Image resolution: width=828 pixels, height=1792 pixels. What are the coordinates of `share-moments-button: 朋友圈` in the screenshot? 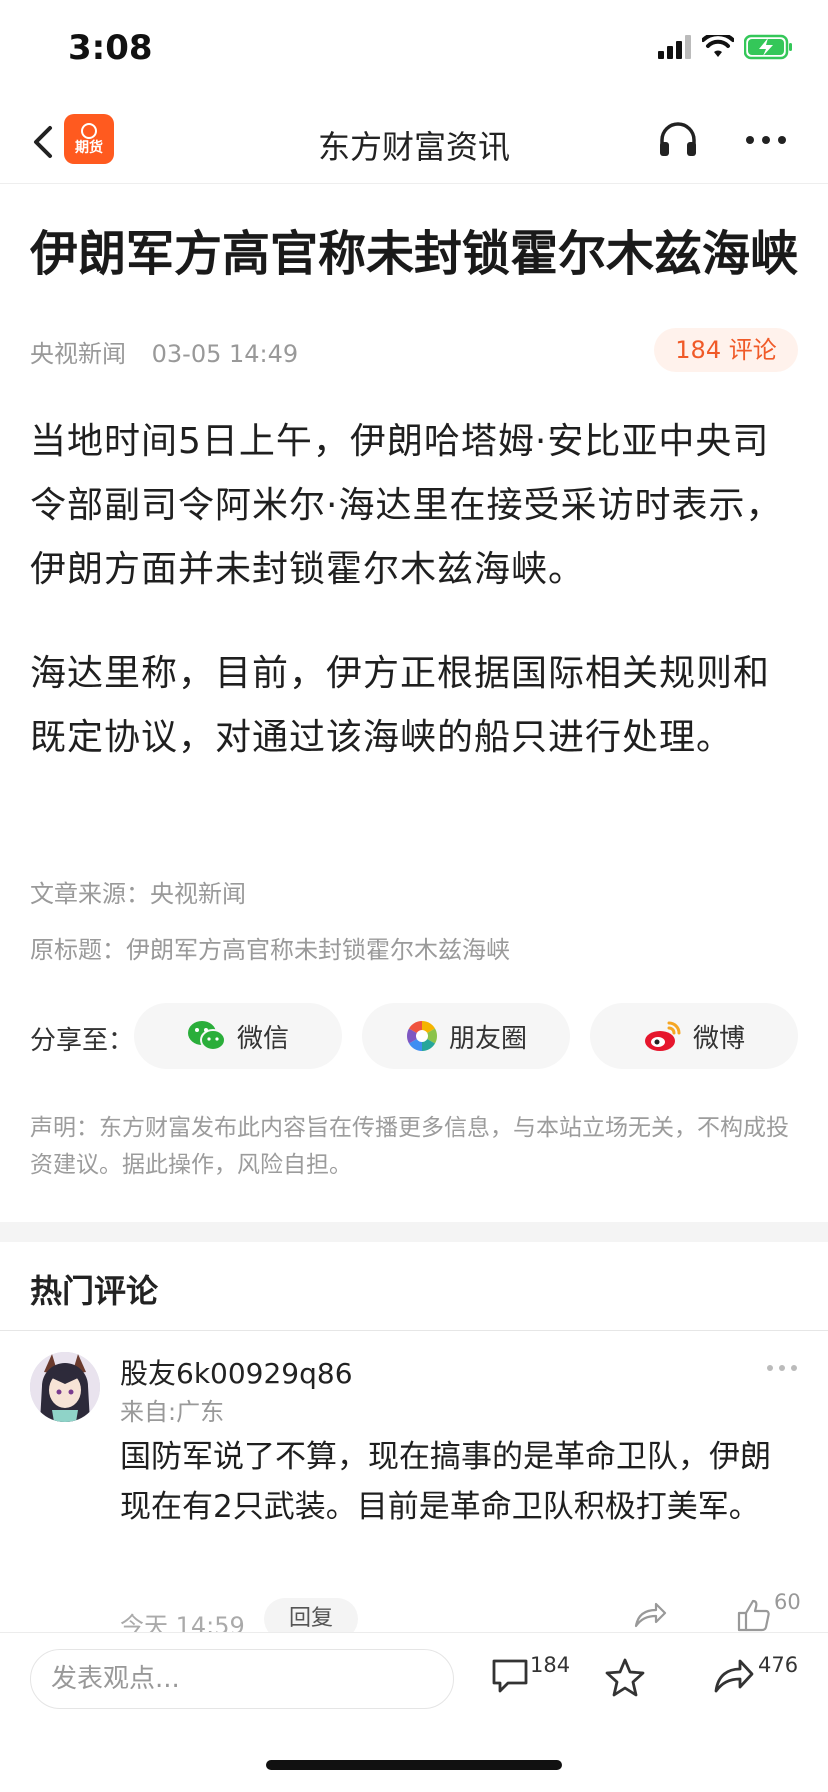 It's located at (466, 1036).